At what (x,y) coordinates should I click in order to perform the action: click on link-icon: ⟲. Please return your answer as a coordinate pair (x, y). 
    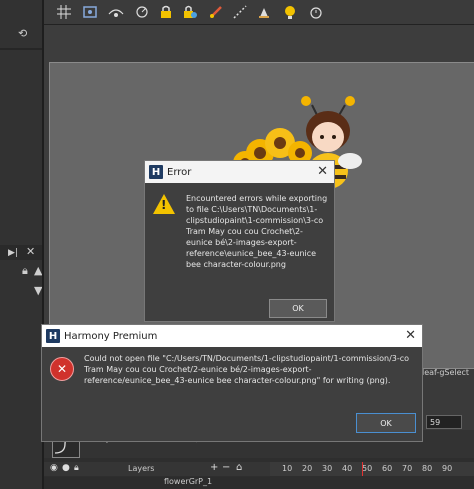
    Looking at the image, I should click on (22, 33).